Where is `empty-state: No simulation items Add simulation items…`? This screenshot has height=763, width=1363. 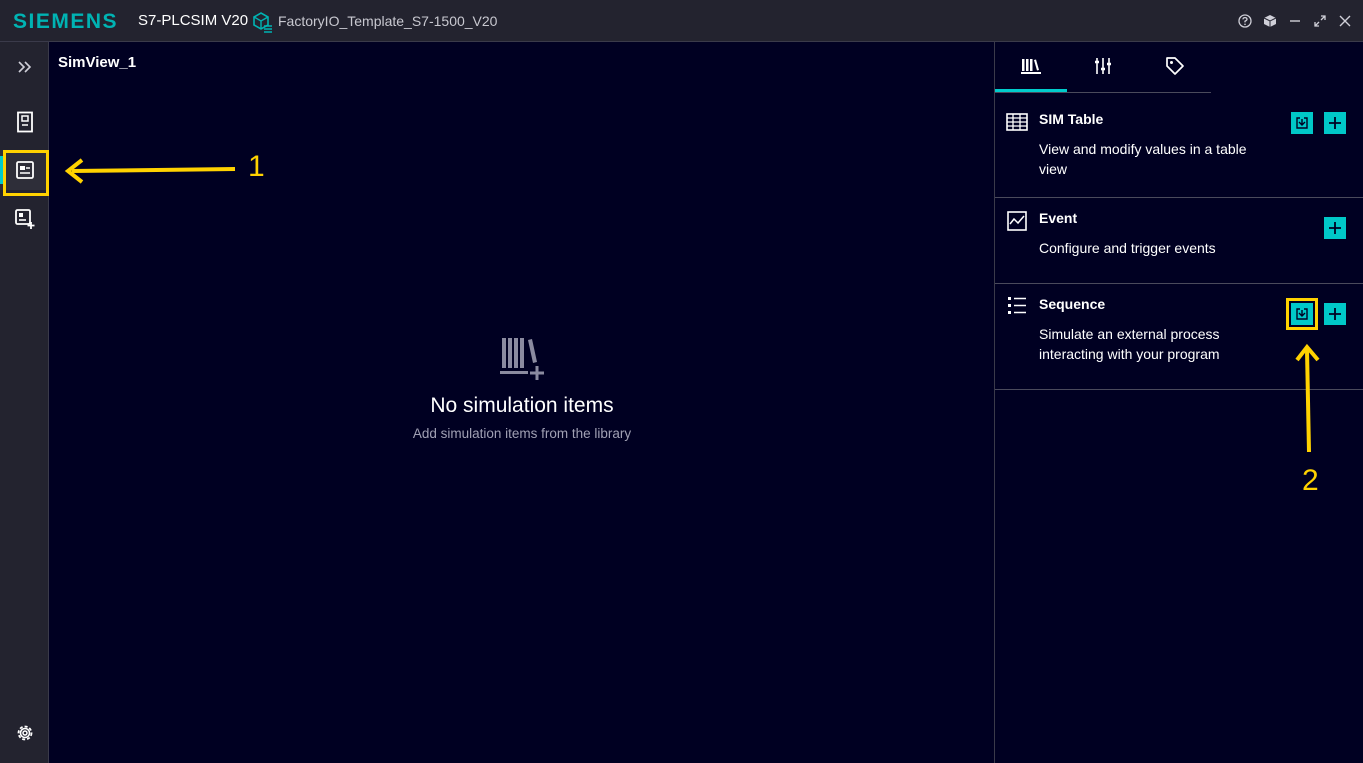 empty-state: No simulation items Add simulation items… is located at coordinates (522, 387).